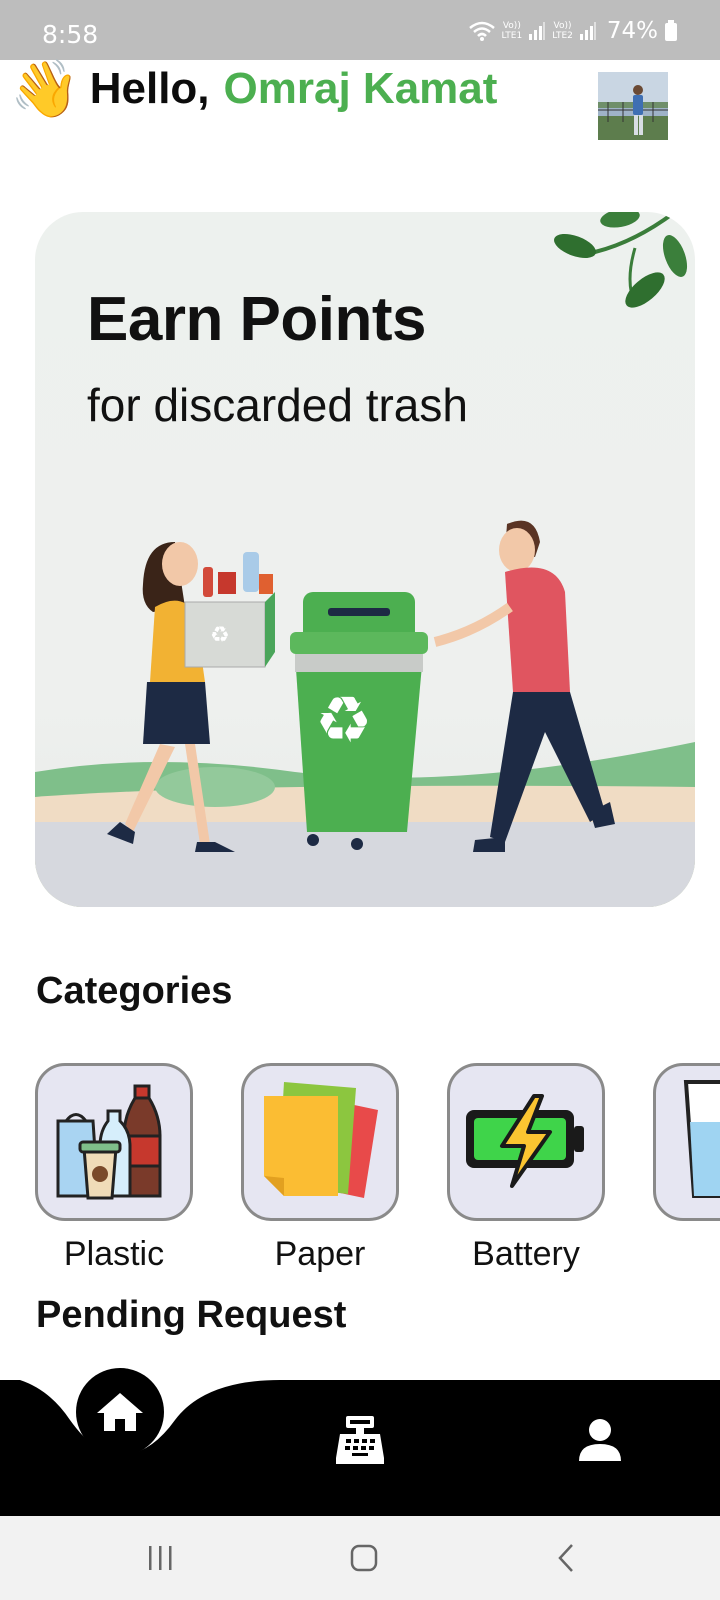  I want to click on category-plastic: Plastic, so click(114, 1168).